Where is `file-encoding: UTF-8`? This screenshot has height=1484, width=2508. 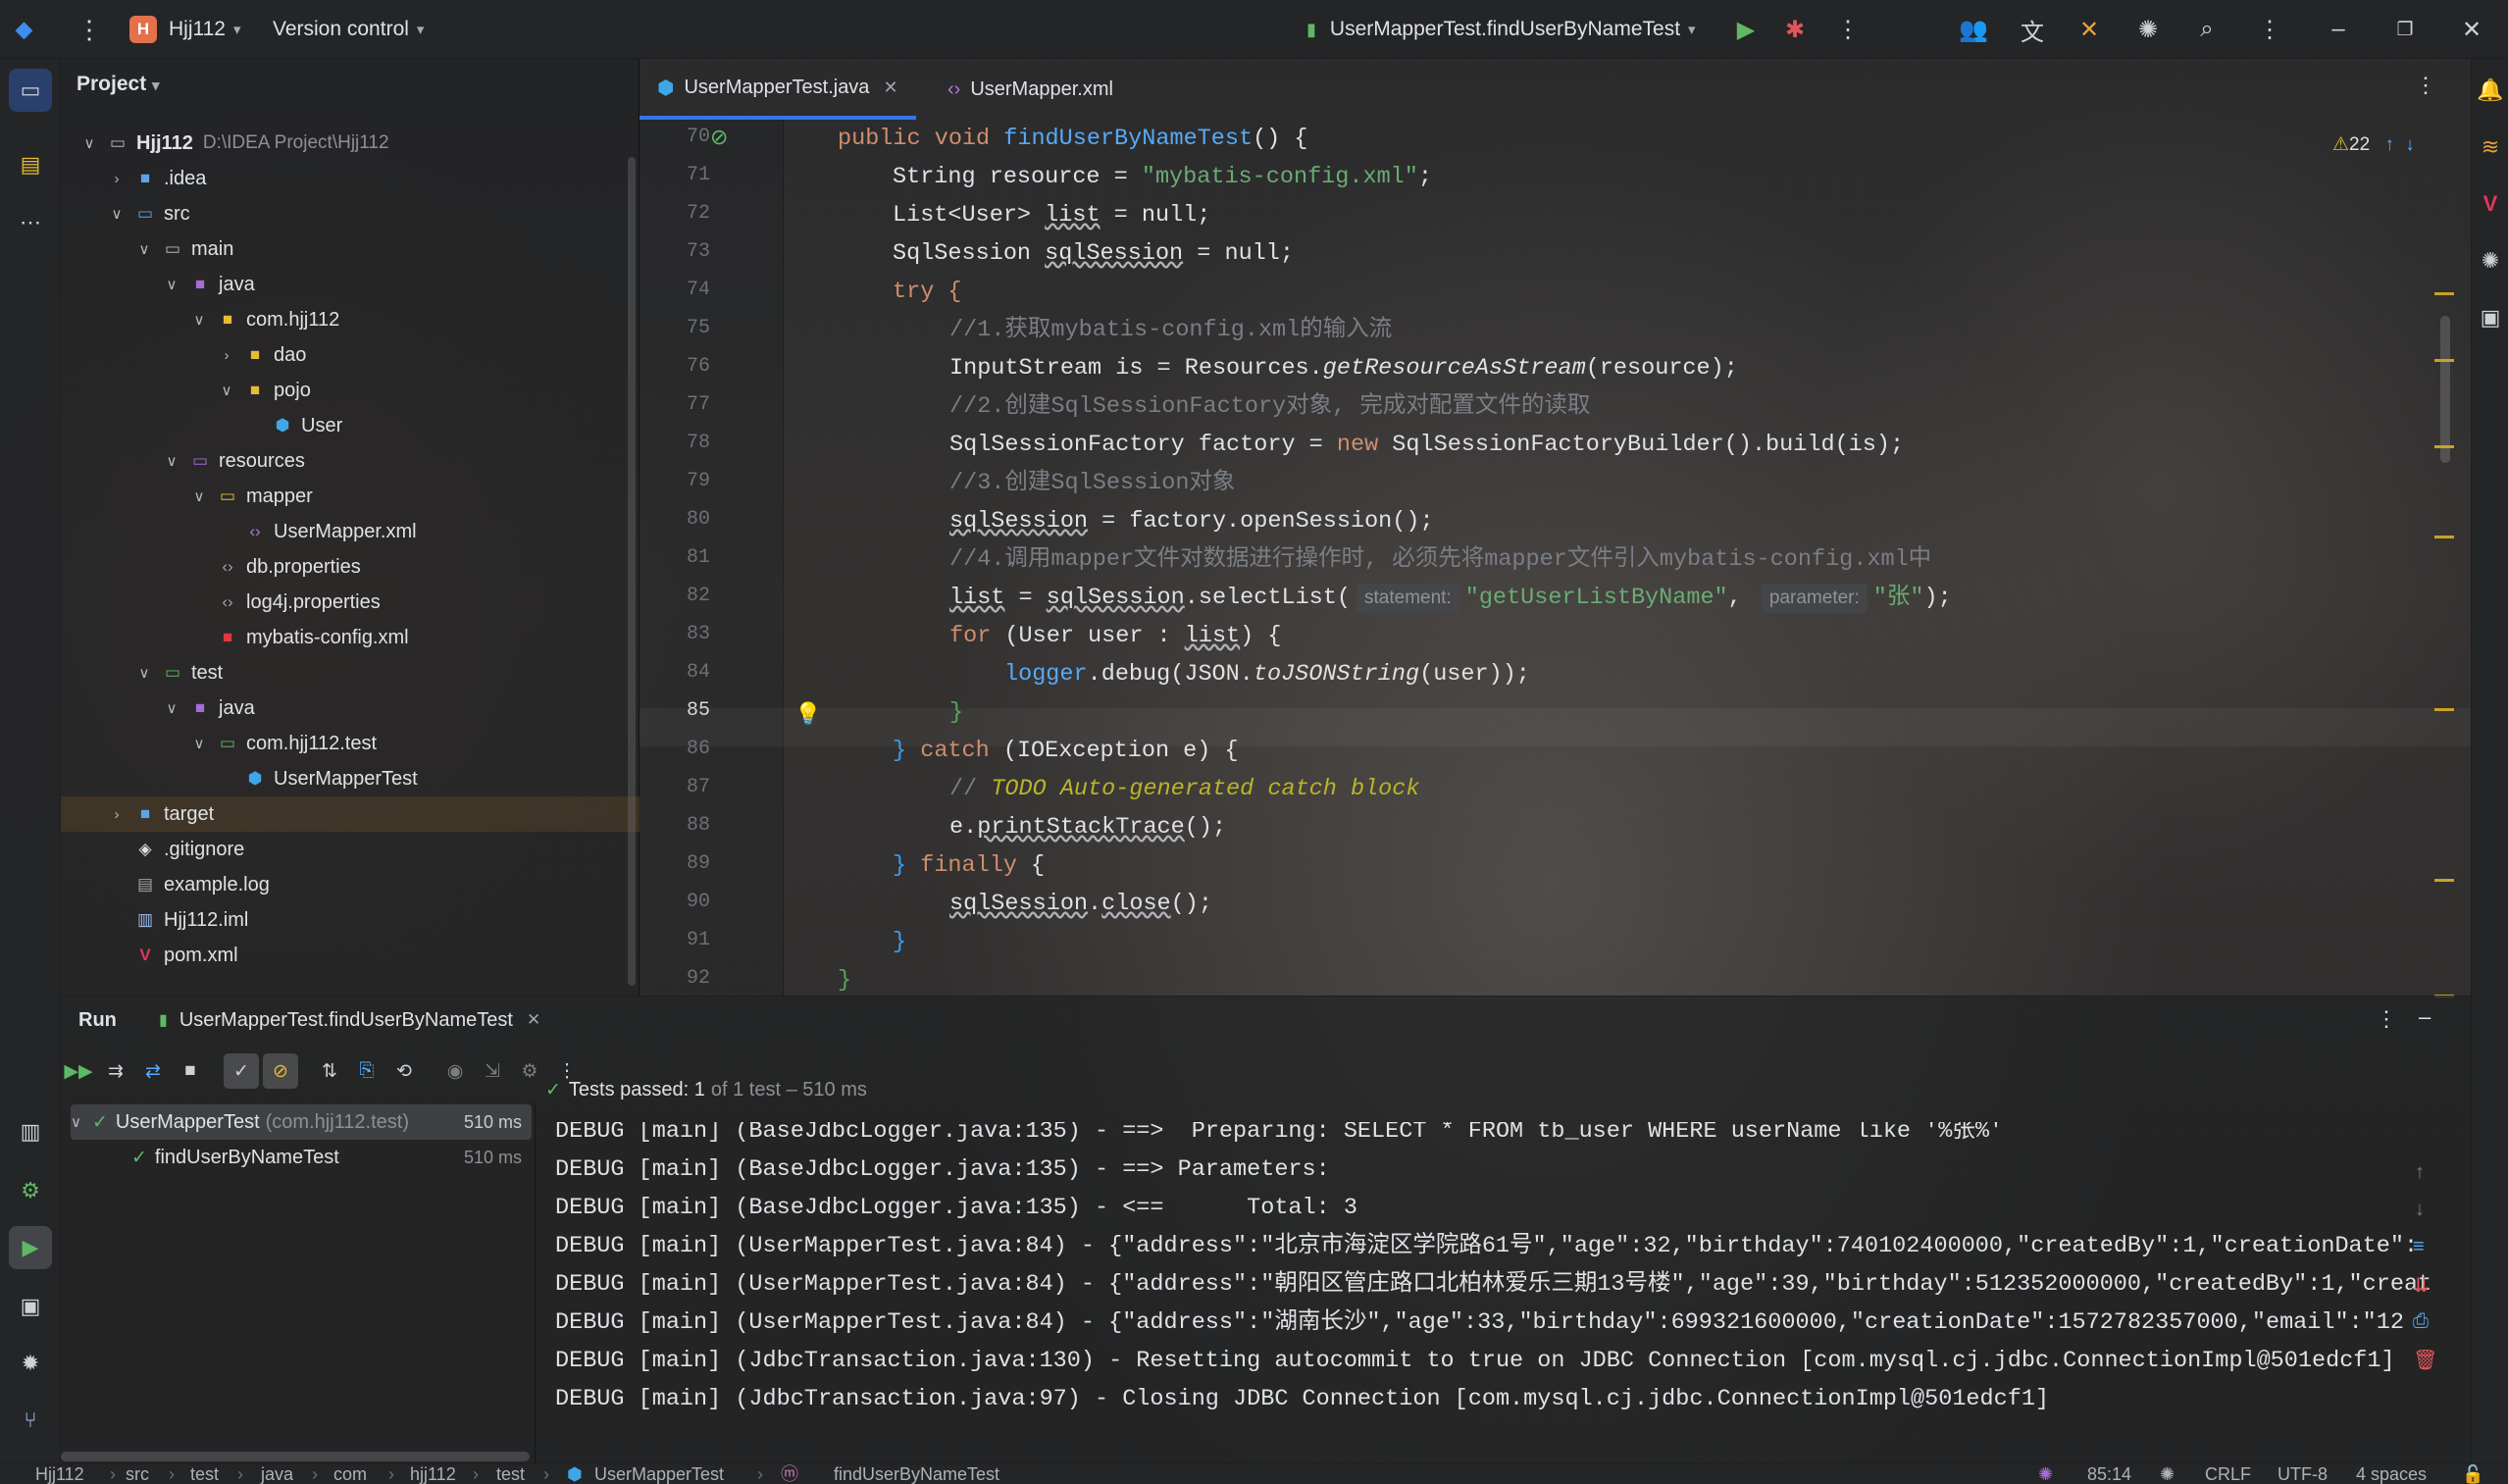 file-encoding: UTF-8 is located at coordinates (2303, 1474).